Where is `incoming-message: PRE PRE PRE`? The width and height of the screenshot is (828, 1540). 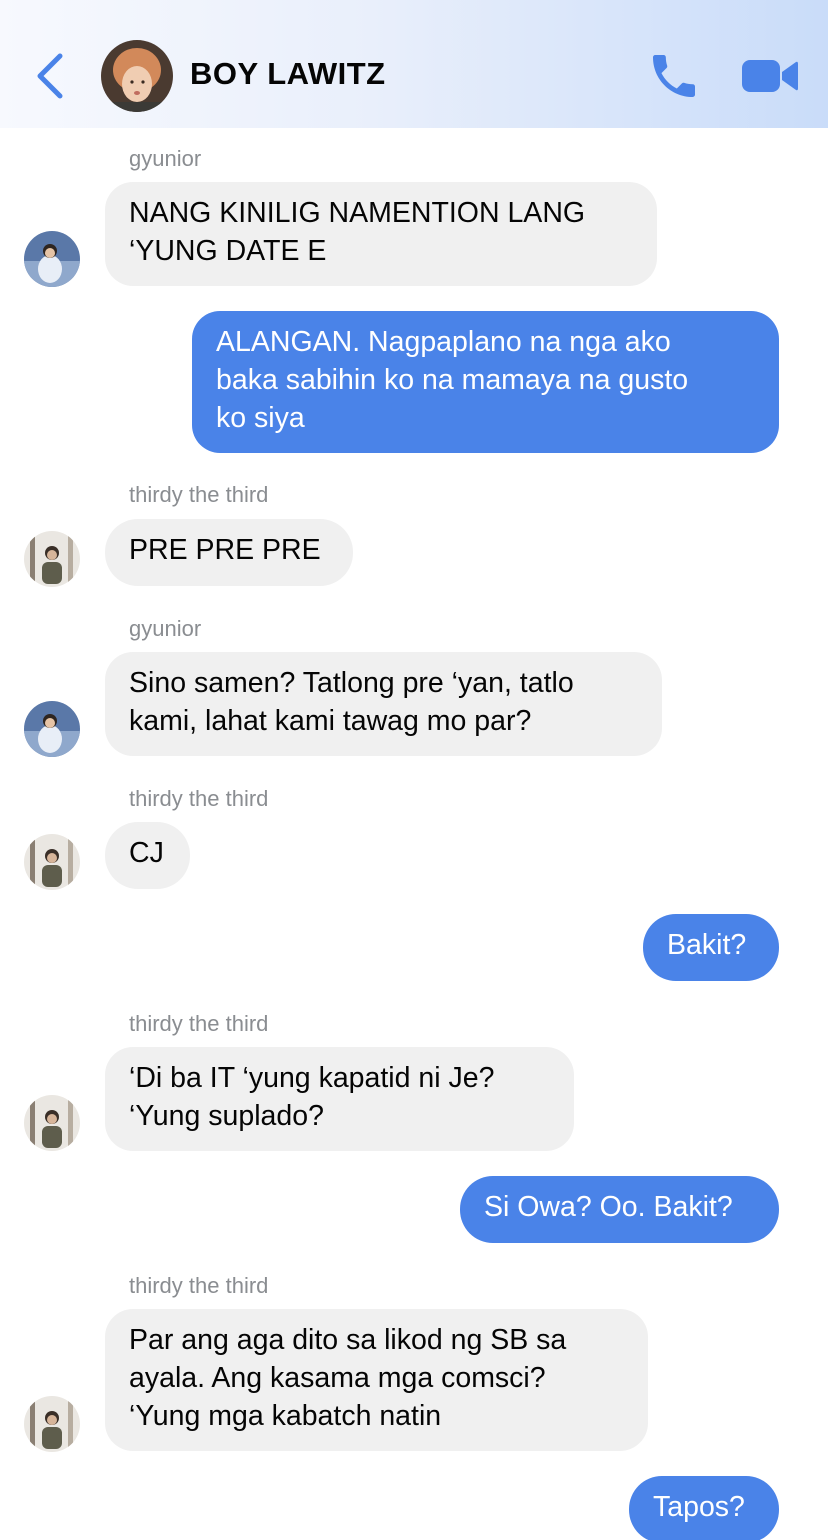 incoming-message: PRE PRE PRE is located at coordinates (229, 552).